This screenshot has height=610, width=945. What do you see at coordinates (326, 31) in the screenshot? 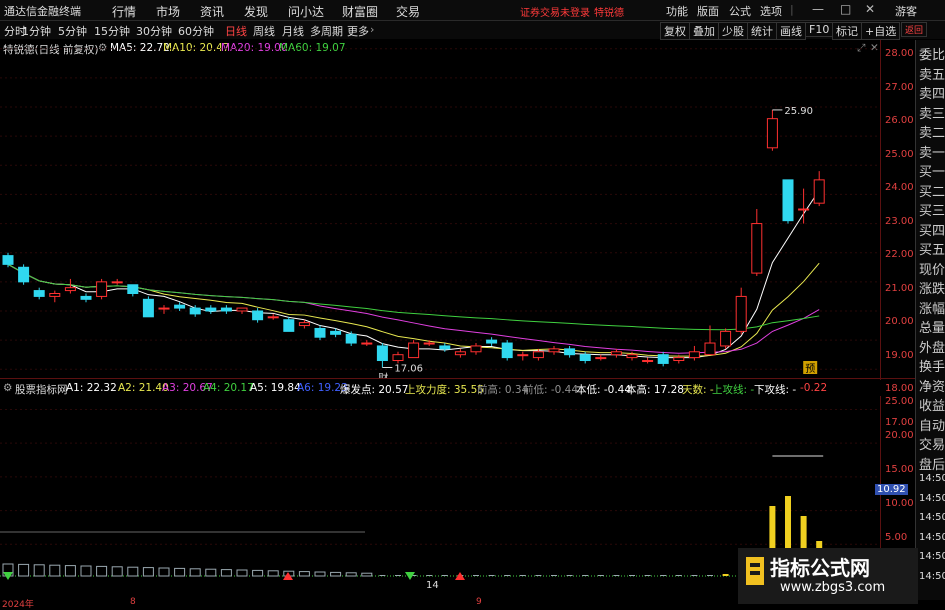
I see `tab-period-9: 多周期` at bounding box center [326, 31].